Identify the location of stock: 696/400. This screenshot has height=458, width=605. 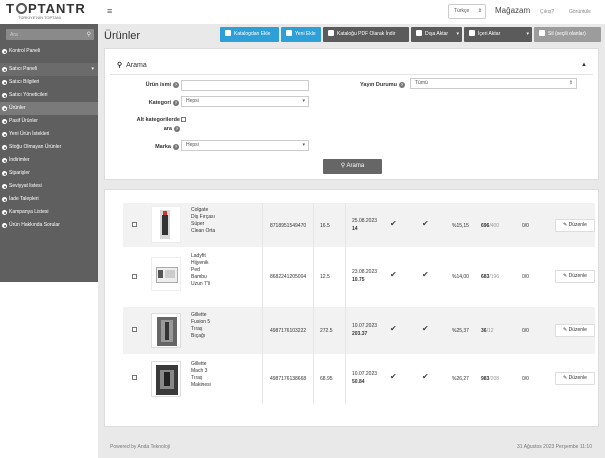
(490, 226).